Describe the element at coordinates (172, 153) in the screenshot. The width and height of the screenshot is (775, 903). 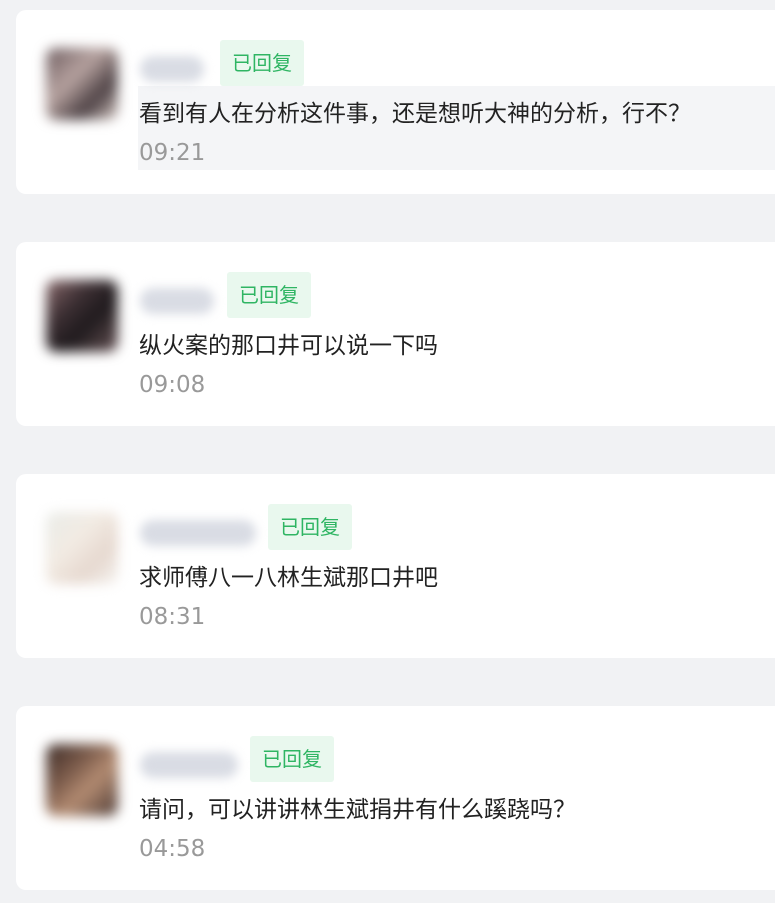
I see `comment-time: 09:21` at that location.